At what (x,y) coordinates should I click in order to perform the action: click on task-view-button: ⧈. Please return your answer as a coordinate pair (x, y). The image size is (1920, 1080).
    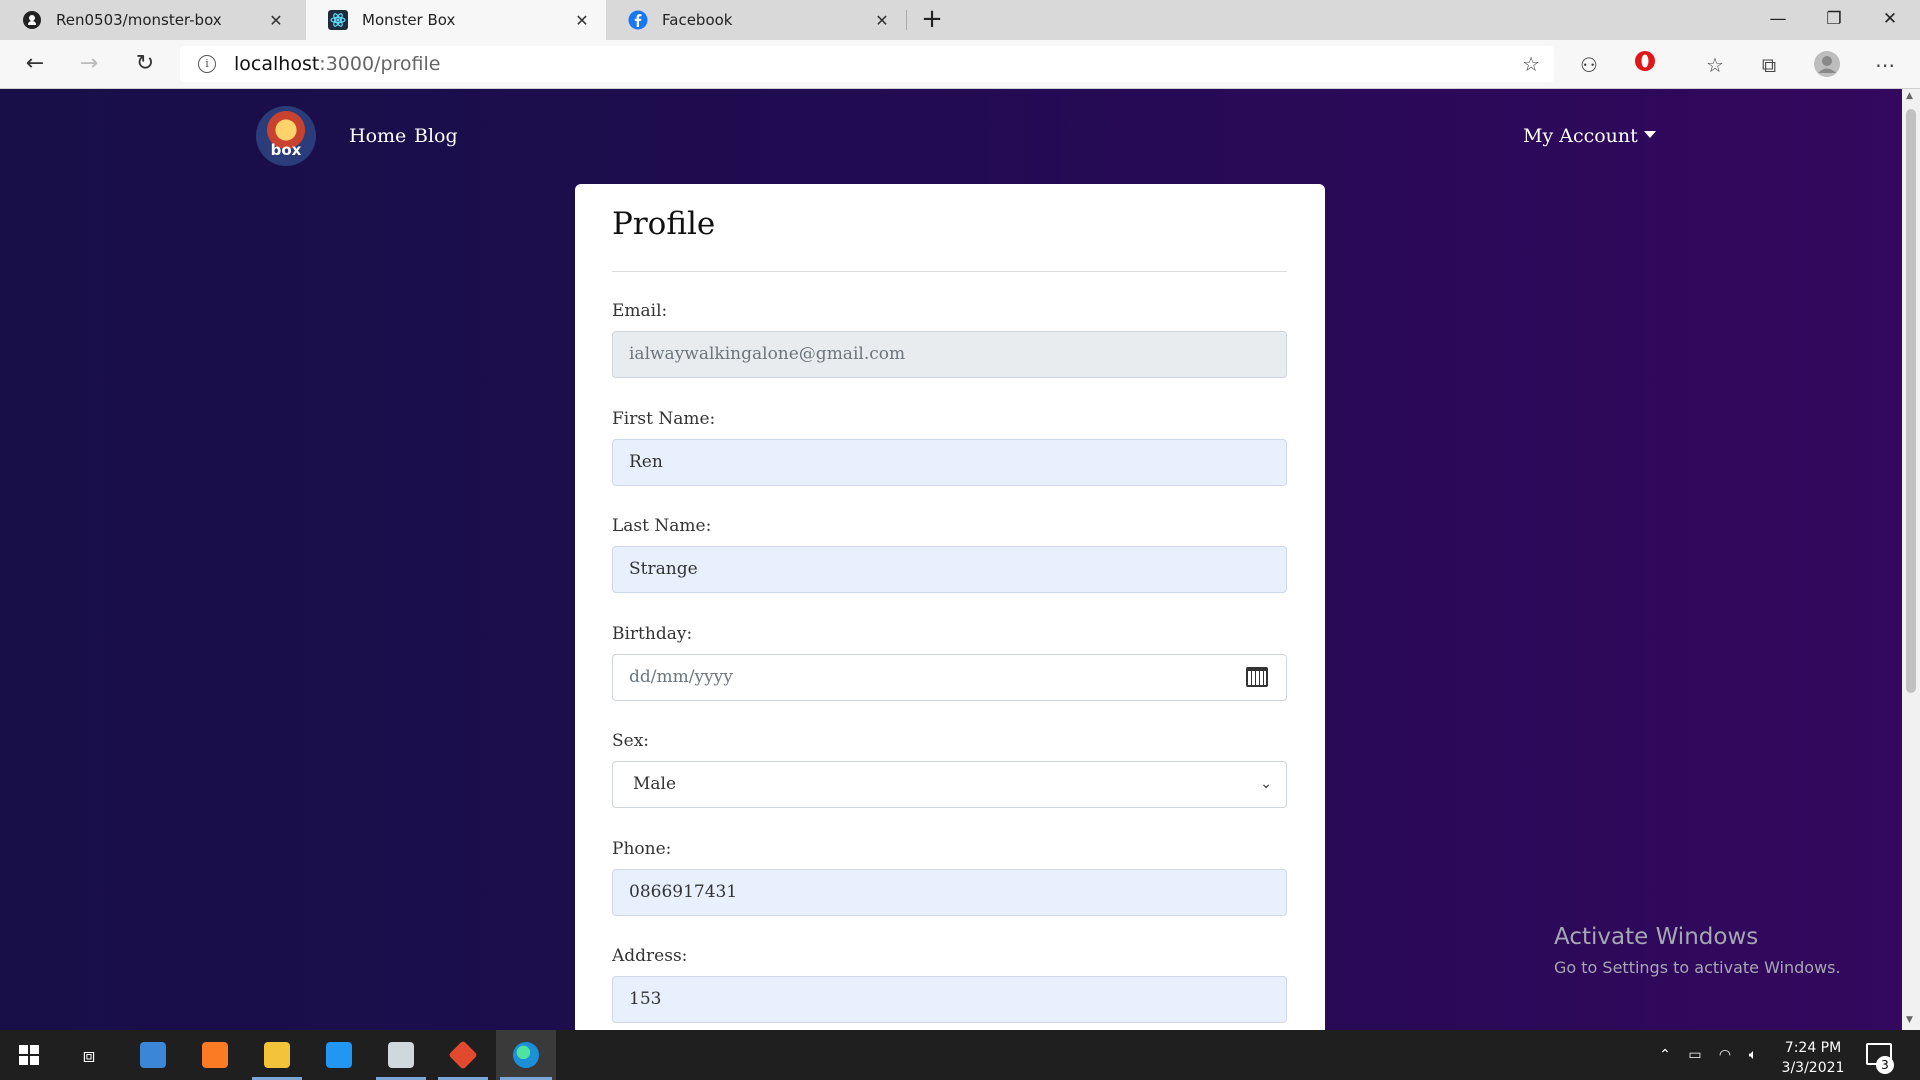
    Looking at the image, I should click on (89, 1055).